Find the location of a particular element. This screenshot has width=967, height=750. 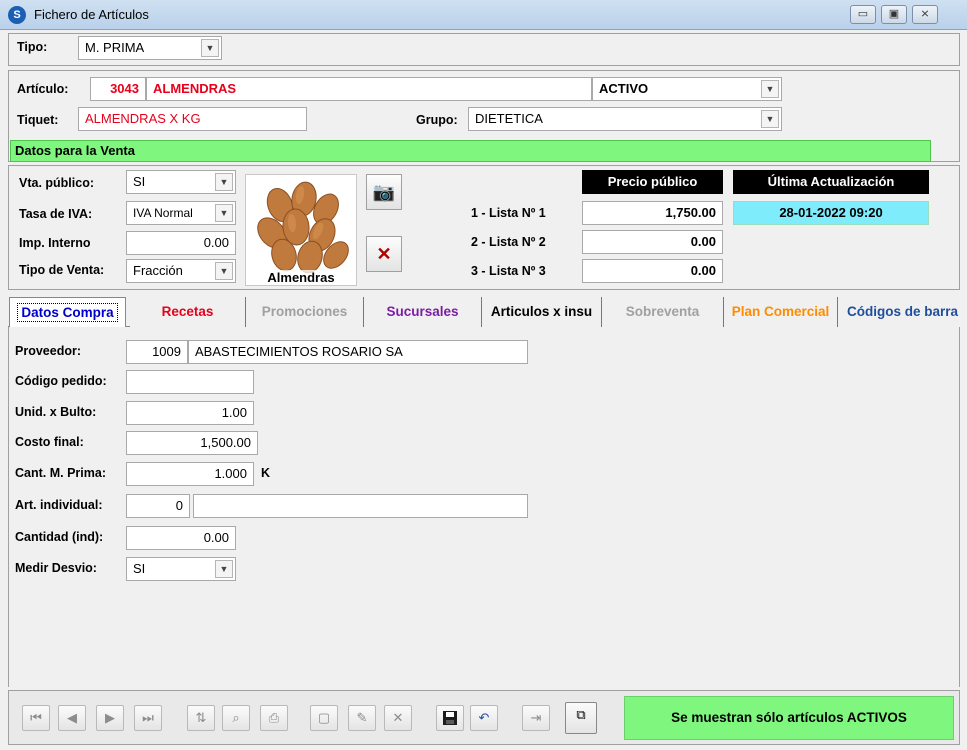

lista-3-field: 0.00 is located at coordinates (652, 271).